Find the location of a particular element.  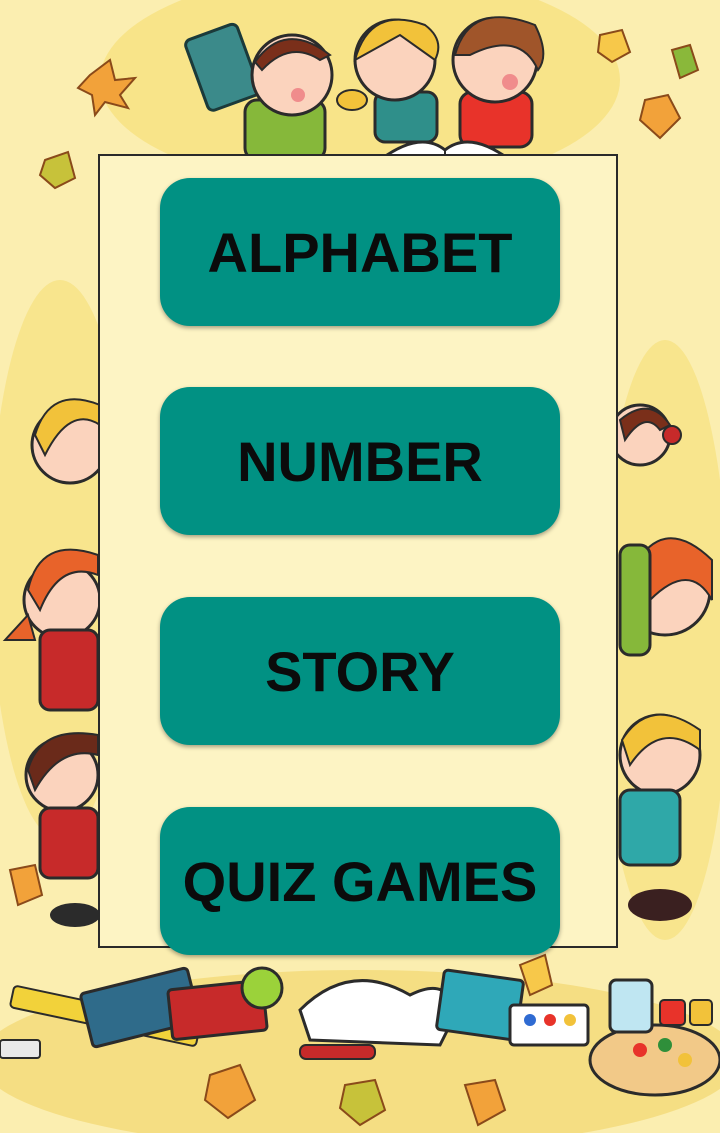

number-button-label: NUMBER is located at coordinates (360, 461).